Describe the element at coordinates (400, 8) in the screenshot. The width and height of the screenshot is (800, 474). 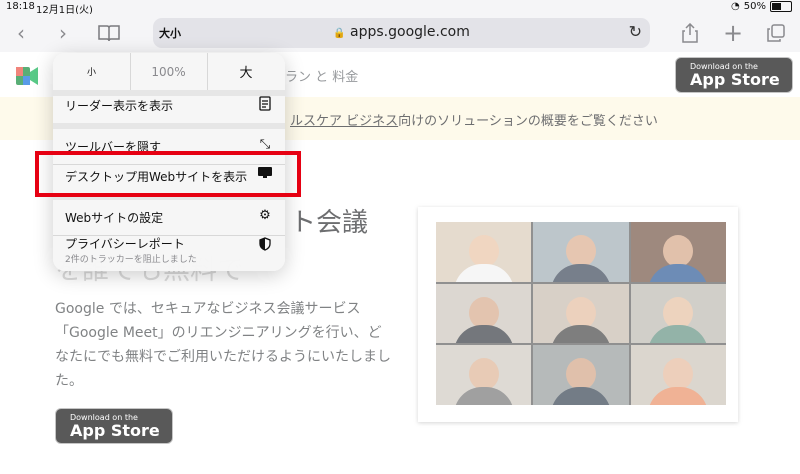
I see `status-bar: 18:18 12月1日(火) ◔ 50%` at that location.